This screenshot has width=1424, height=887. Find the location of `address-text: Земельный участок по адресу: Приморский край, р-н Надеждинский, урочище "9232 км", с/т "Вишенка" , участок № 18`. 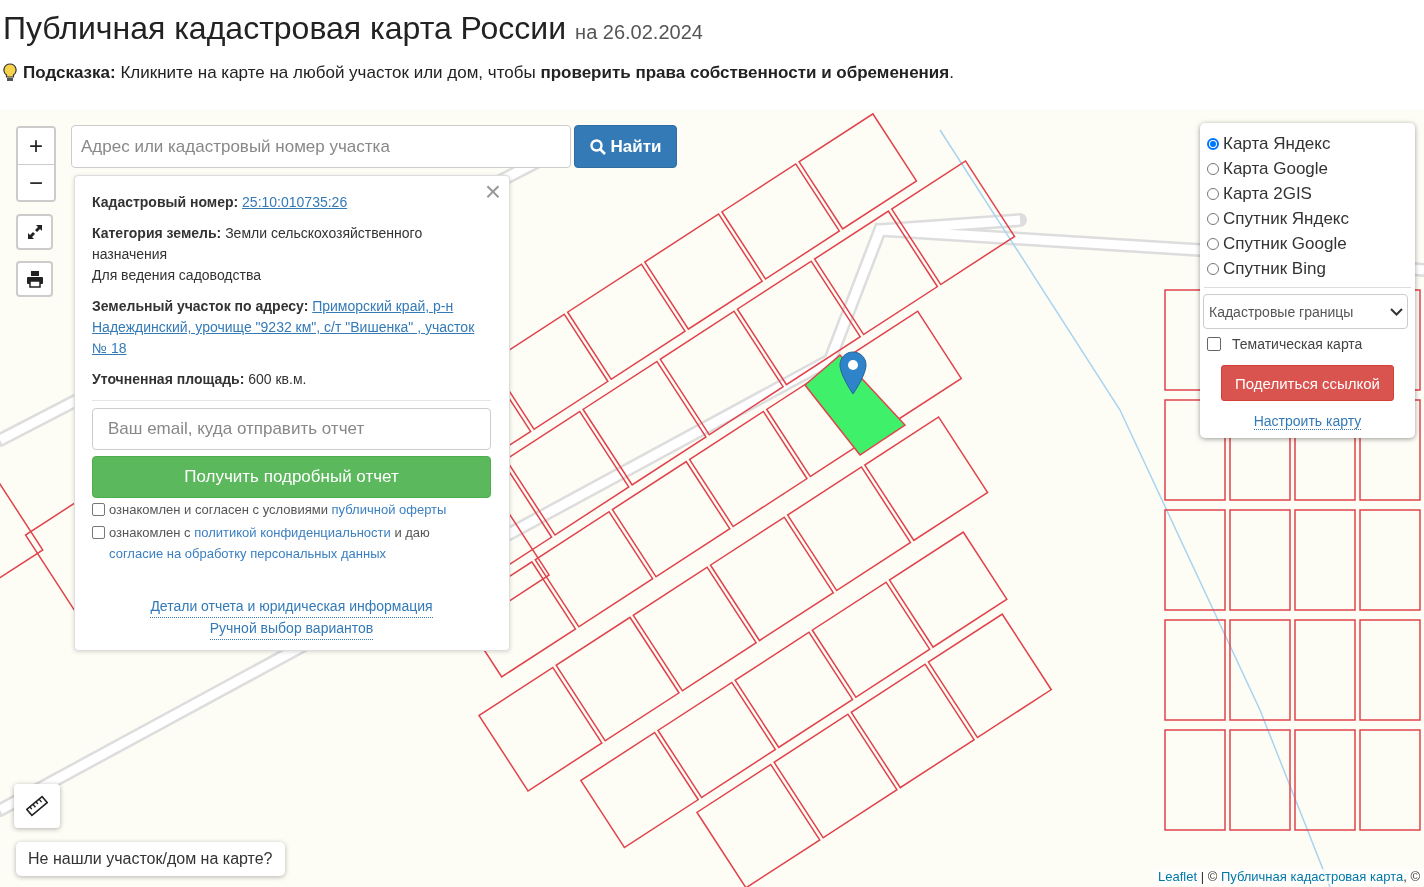

address-text: Земельный участок по адресу: Приморский край, р-н Надеждинский, урочище "9232 км", с/т "Вишенка" , участок № 18 is located at coordinates (284, 327).